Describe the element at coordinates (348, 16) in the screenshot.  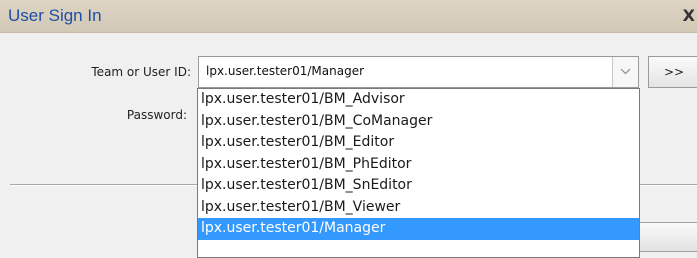
I see `title-bar: User Sign In X` at that location.